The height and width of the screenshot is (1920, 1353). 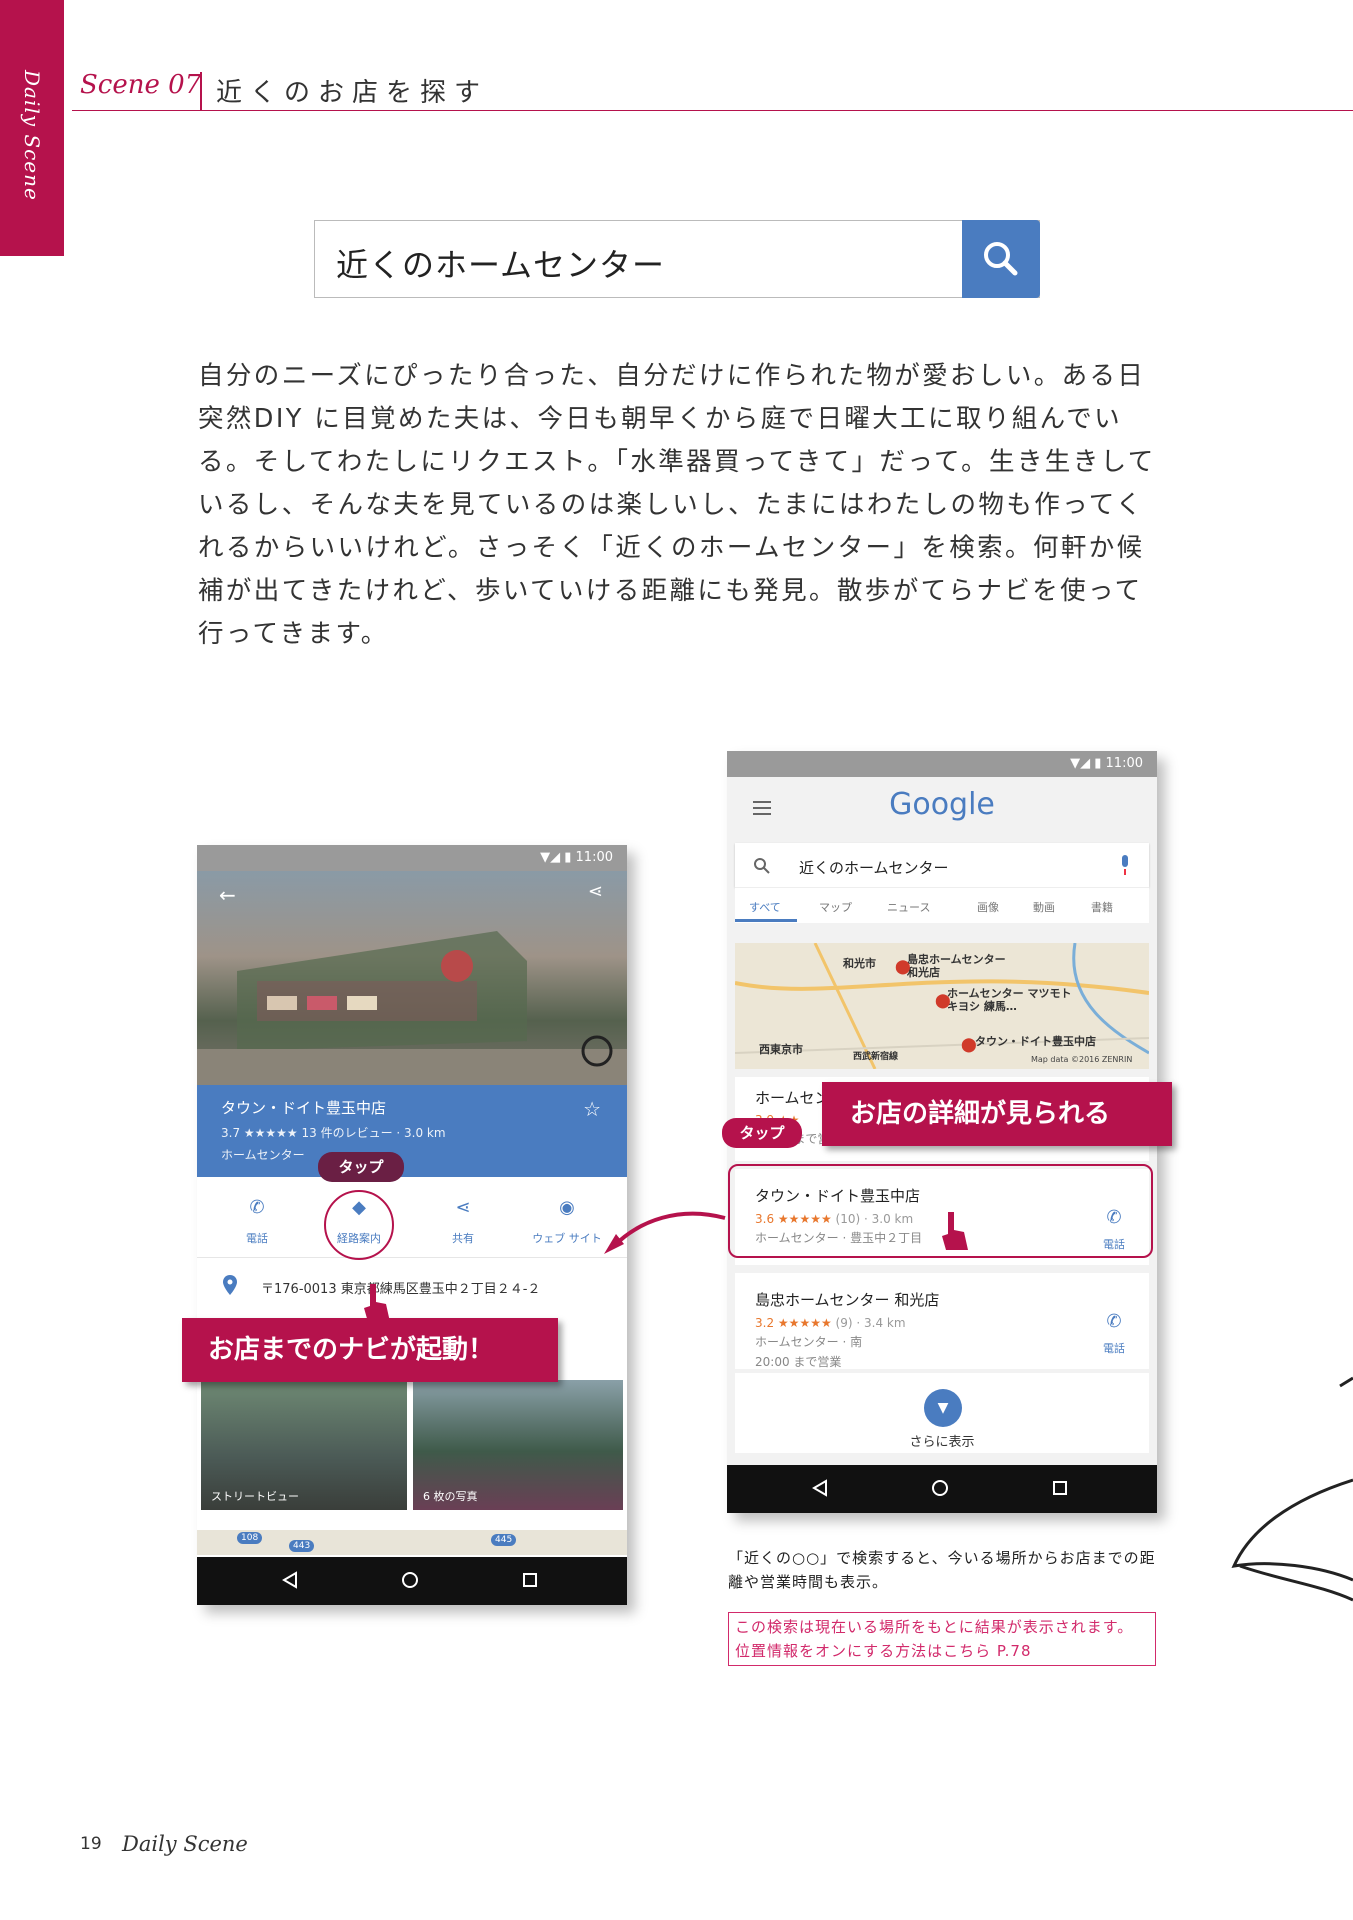 What do you see at coordinates (997, 1114) in the screenshot?
I see `callout-detail: お店の詳細が見られる` at bounding box center [997, 1114].